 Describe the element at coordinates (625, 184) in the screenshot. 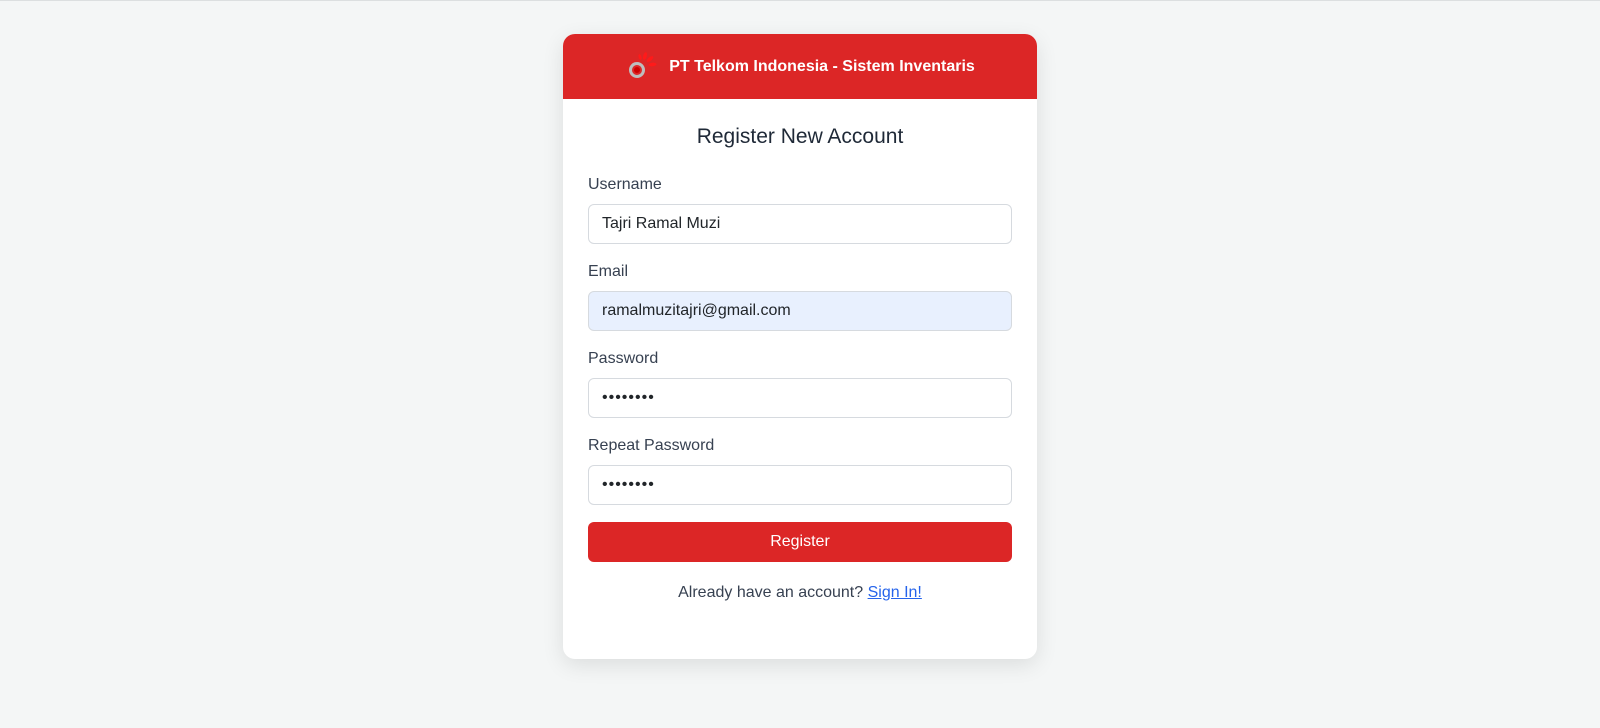

I see `username-label: Username` at that location.